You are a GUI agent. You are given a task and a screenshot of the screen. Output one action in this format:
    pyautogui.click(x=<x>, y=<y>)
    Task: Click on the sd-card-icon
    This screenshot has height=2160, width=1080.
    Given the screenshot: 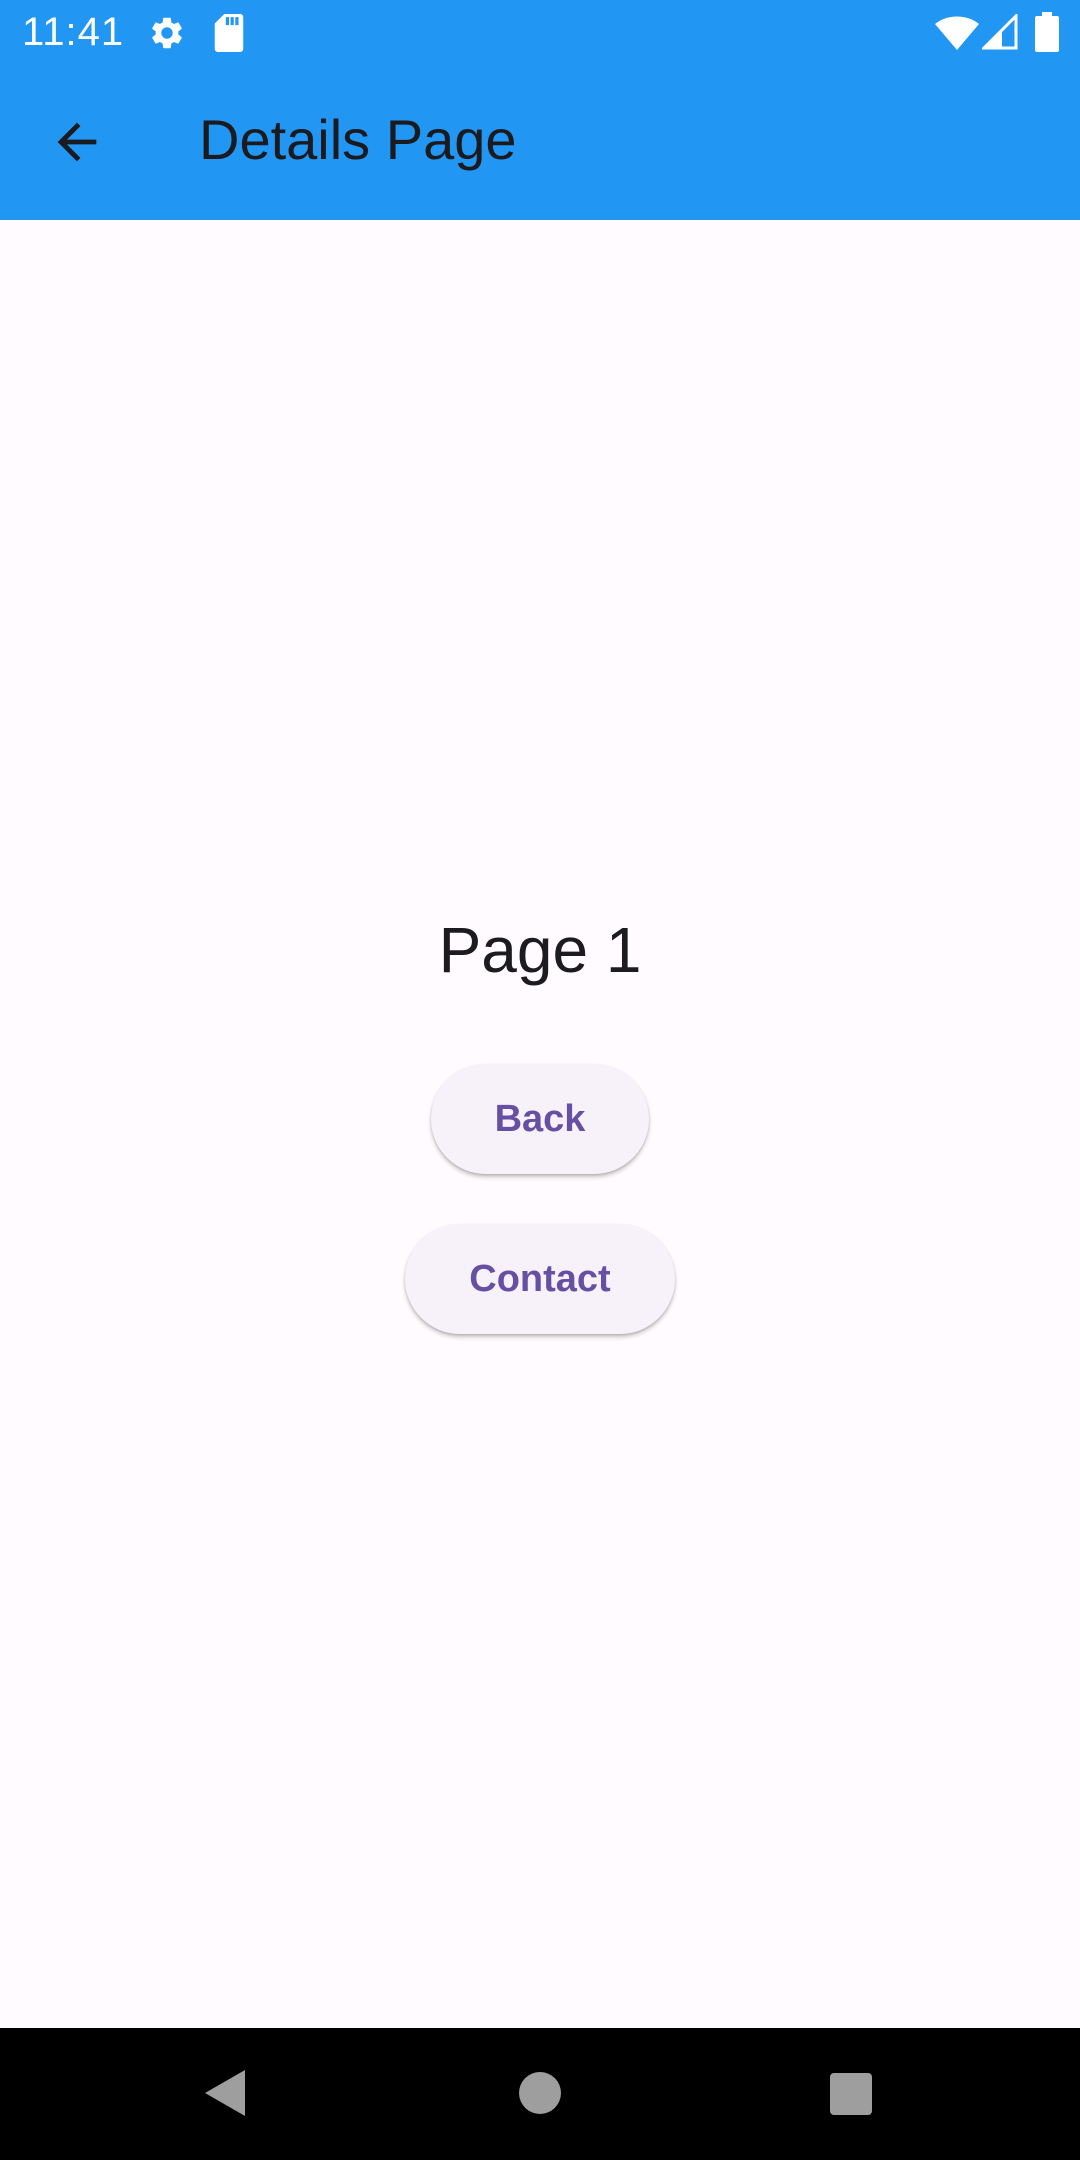 What is the action you would take?
    pyautogui.click(x=229, y=33)
    